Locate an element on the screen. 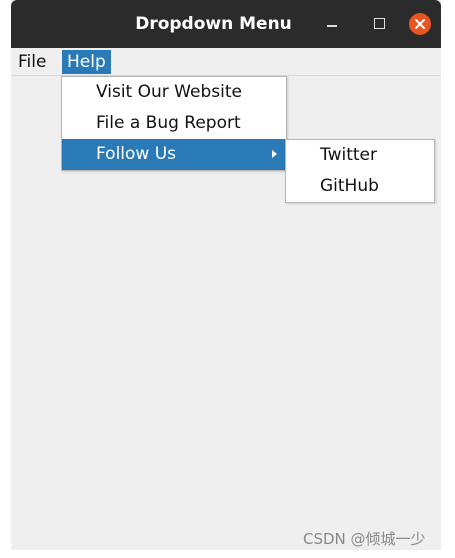 The height and width of the screenshot is (558, 455). menu-item-visit-website: Visit Our Website is located at coordinates (174, 92).